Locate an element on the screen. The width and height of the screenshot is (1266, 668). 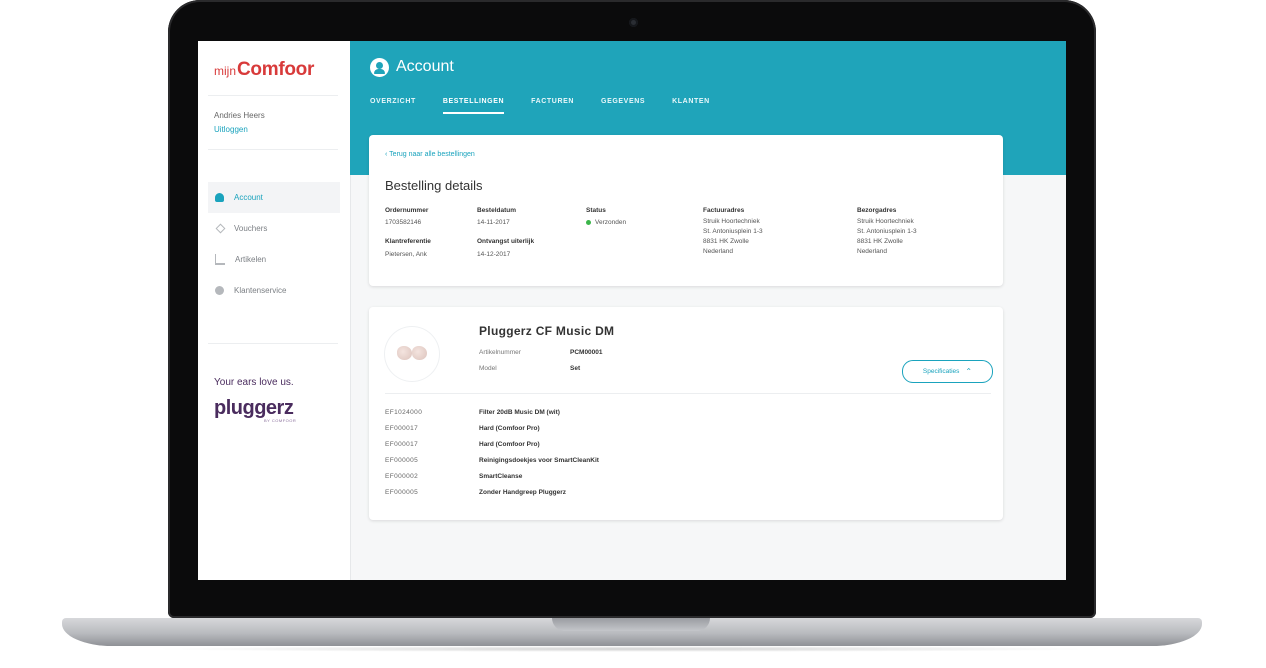
user-icon is located at coordinates (219, 197).